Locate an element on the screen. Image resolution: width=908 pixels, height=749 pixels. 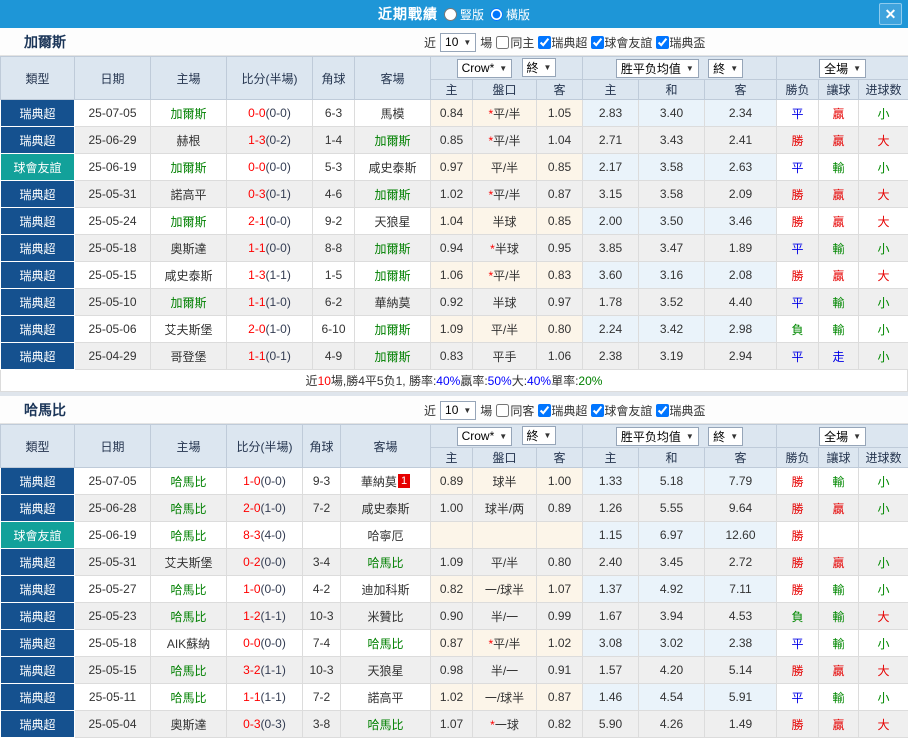
avg-away-cell: 4.40 is located at coordinates (740, 302).